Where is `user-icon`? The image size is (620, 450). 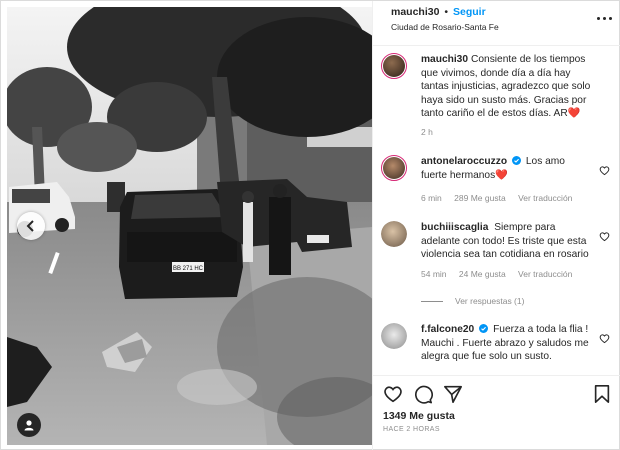 user-icon is located at coordinates (29, 425).